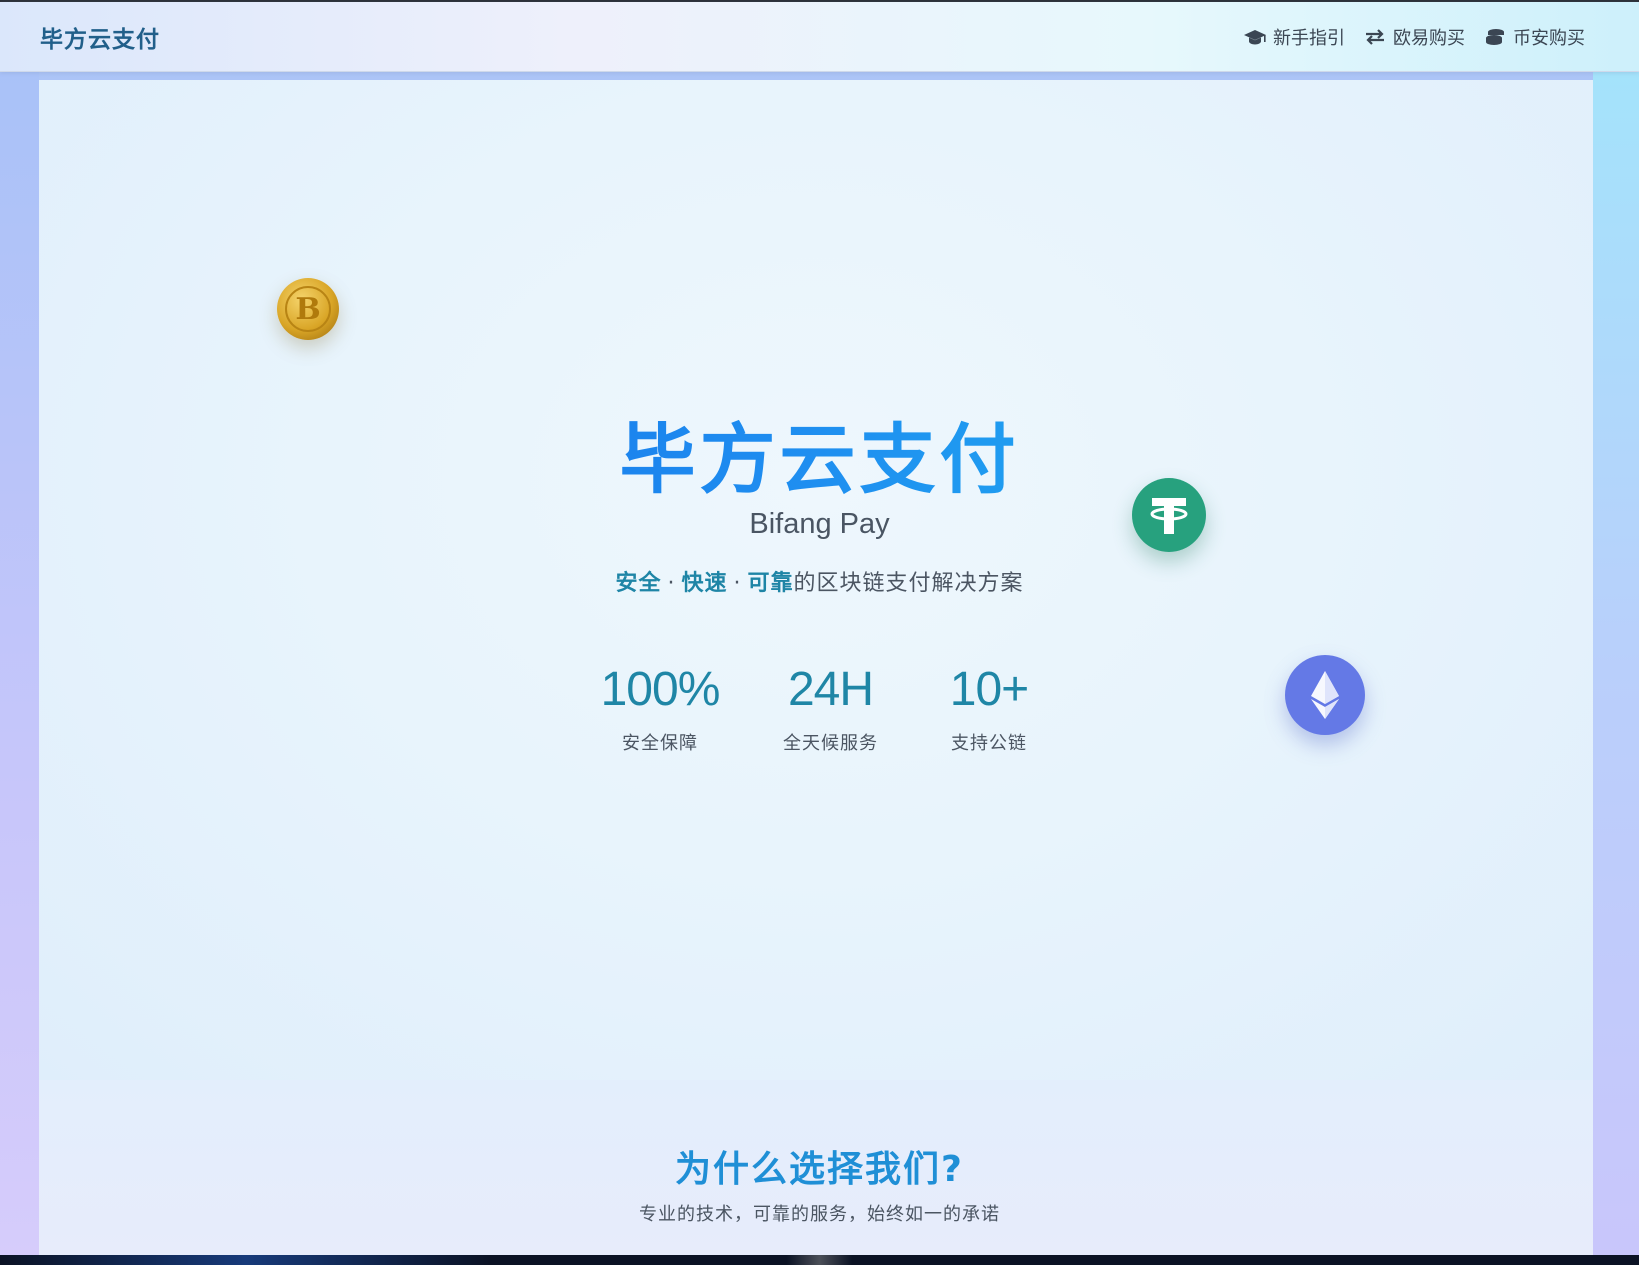  Describe the element at coordinates (1495, 37) in the screenshot. I see `coins-stack-icon` at that location.